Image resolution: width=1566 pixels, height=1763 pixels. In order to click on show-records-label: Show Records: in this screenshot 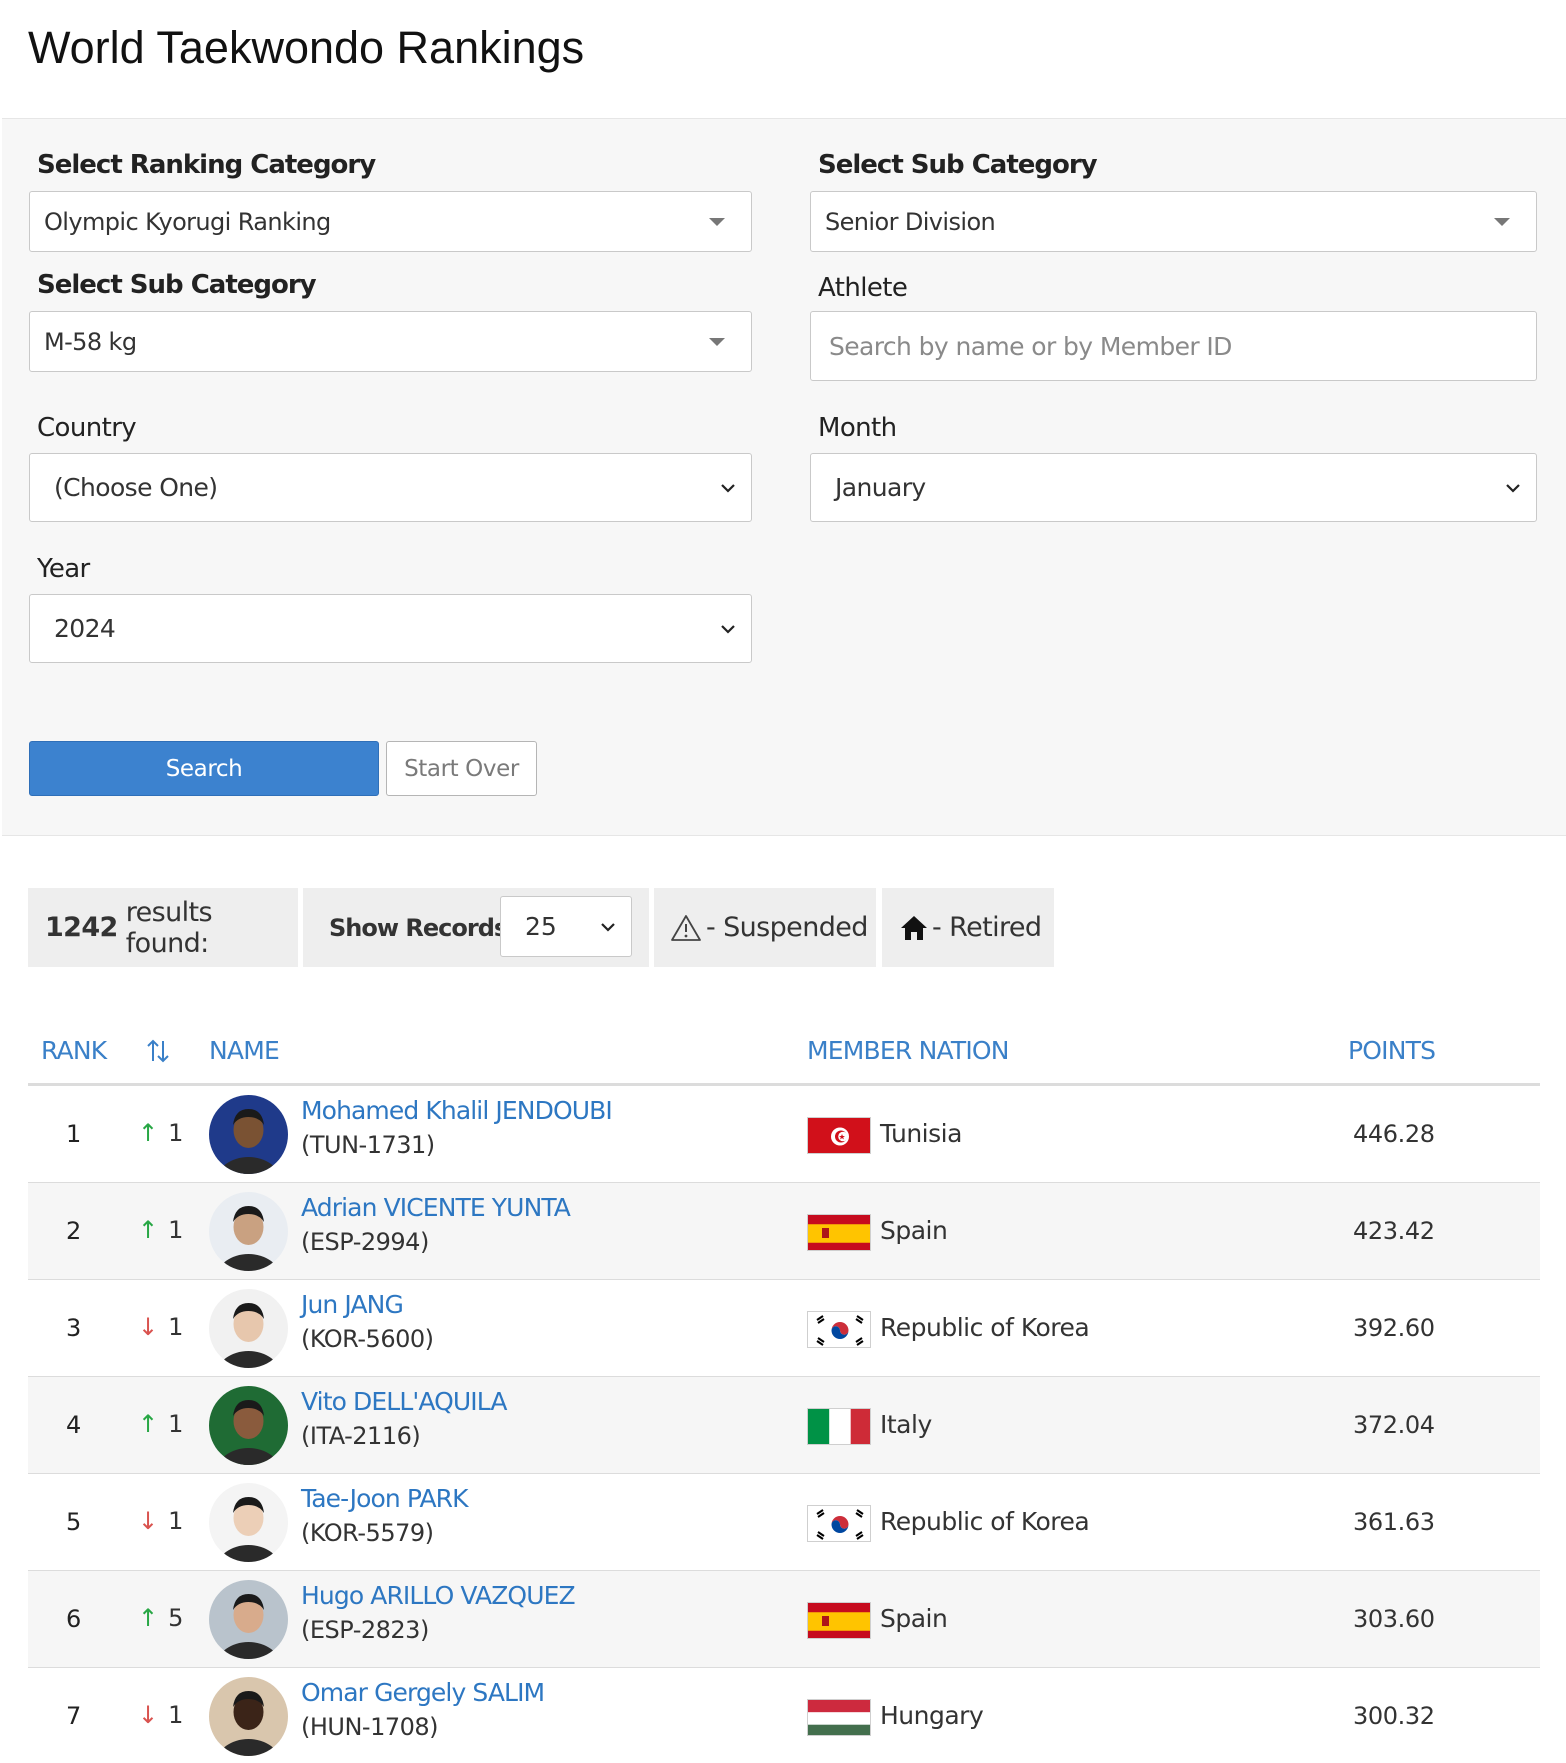, I will do `click(423, 927)`.